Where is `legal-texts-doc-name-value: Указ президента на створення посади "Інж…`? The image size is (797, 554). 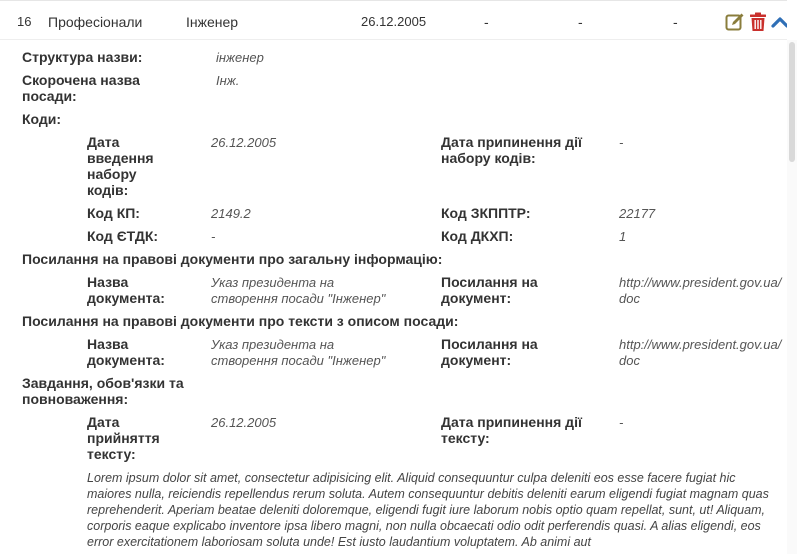 legal-texts-doc-name-value: Указ президента на створення посади "Інж… is located at coordinates (298, 352).